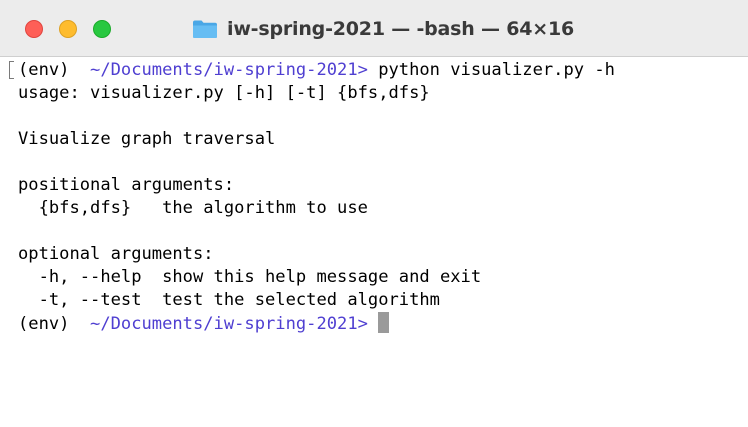  What do you see at coordinates (11, 70) in the screenshot?
I see `prompt-mark-bracket` at bounding box center [11, 70].